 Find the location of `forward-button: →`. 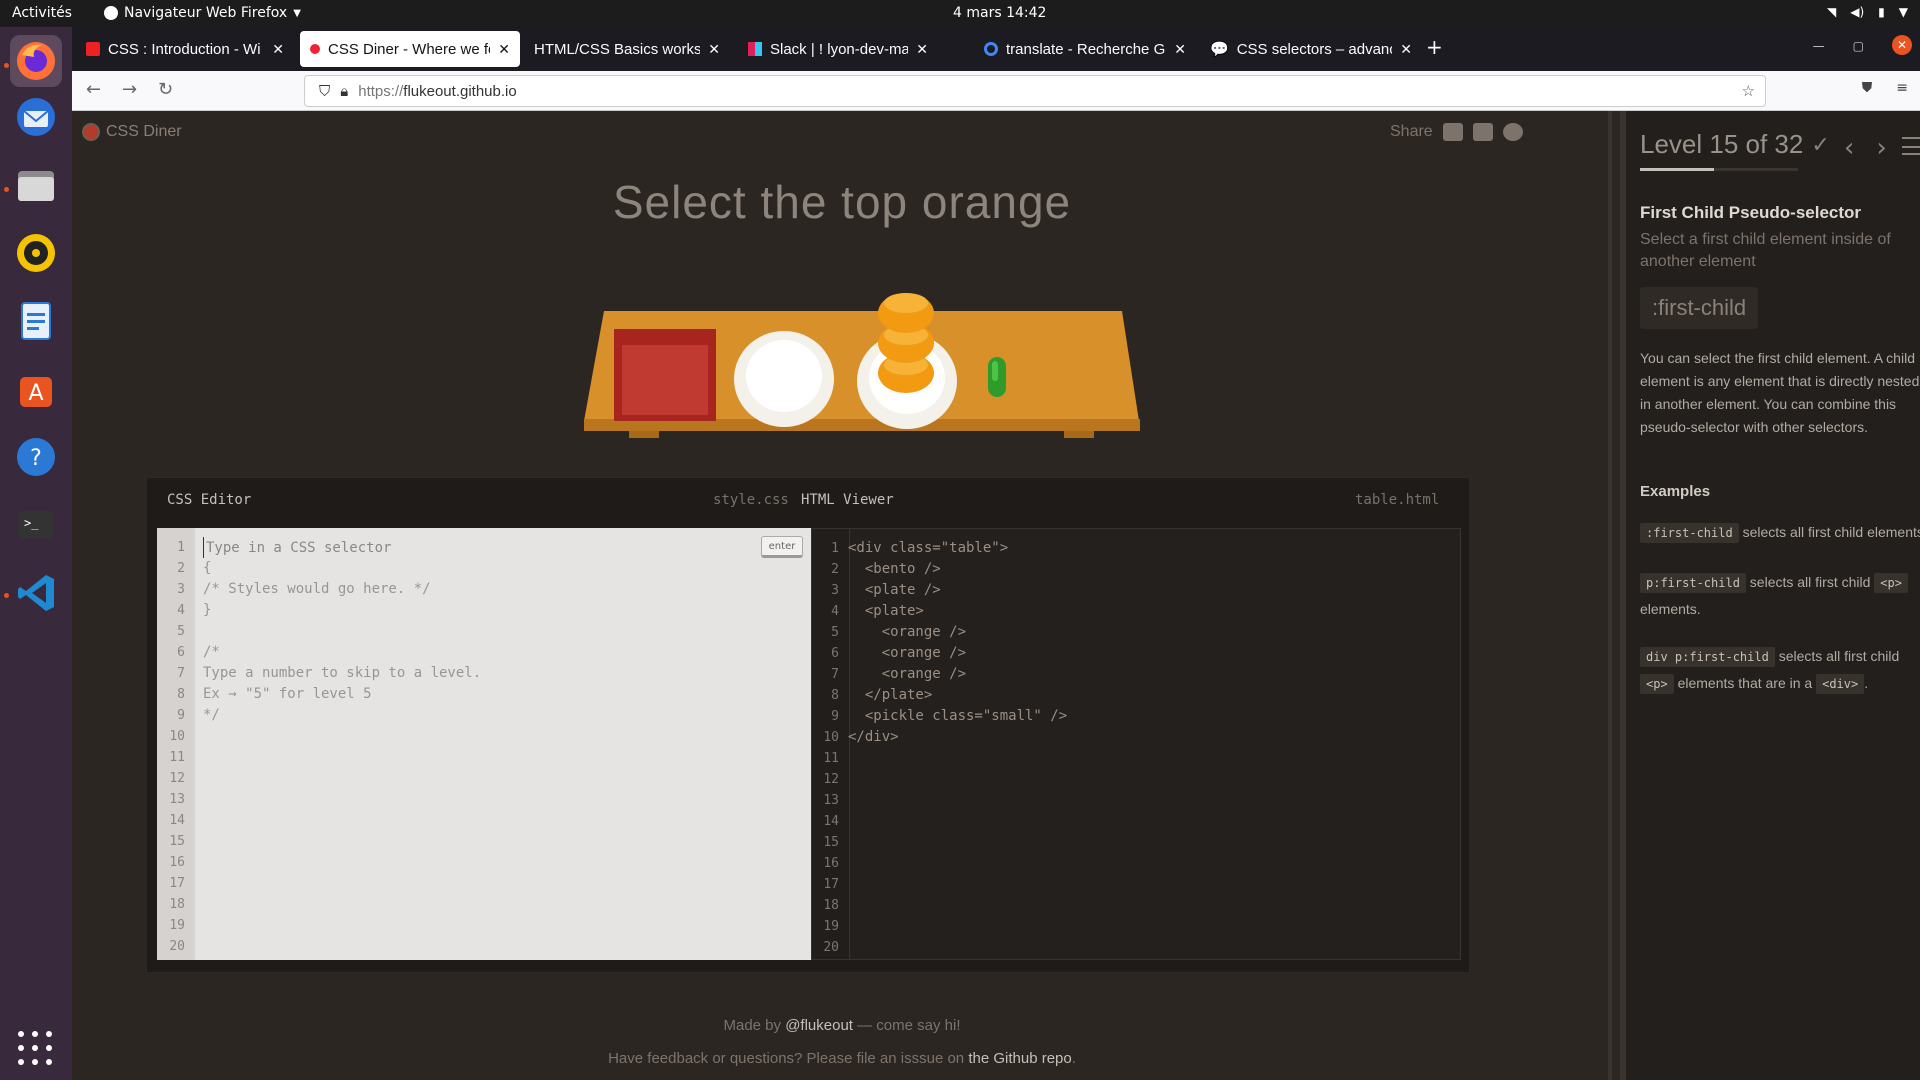

forward-button: → is located at coordinates (129, 89).